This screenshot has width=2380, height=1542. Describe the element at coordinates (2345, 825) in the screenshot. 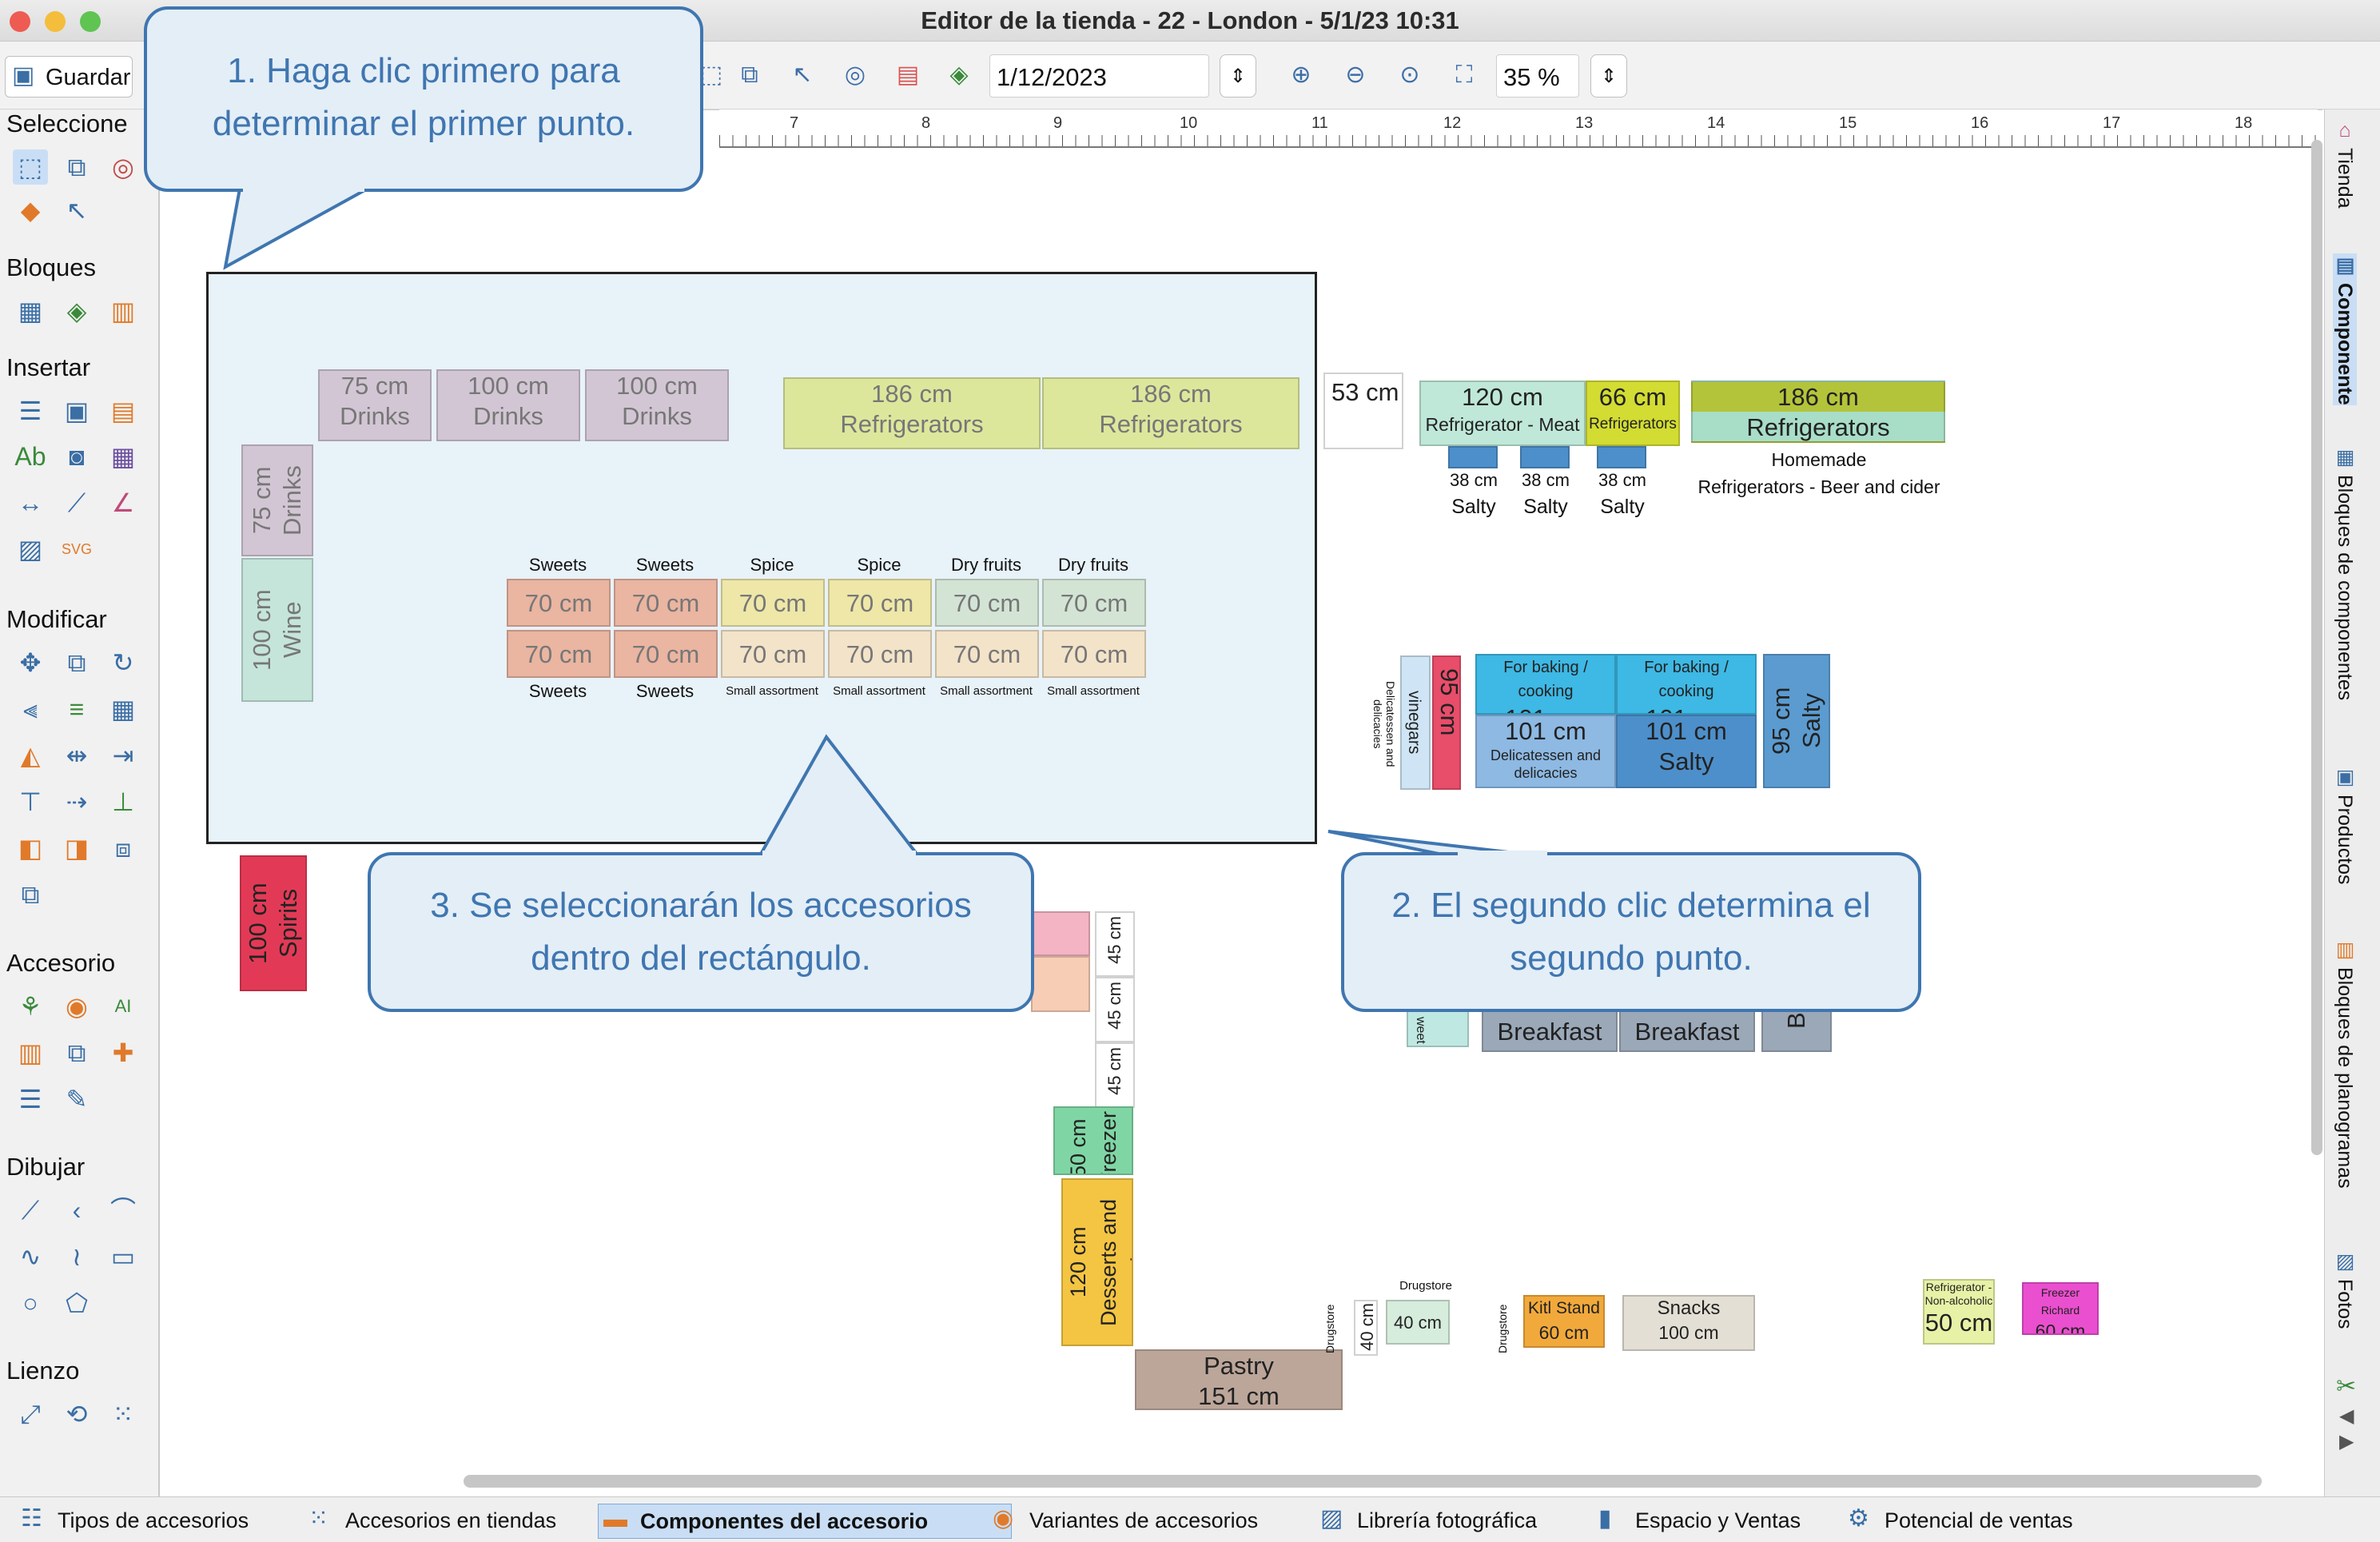

I see `tab-products: ▣Productos` at that location.